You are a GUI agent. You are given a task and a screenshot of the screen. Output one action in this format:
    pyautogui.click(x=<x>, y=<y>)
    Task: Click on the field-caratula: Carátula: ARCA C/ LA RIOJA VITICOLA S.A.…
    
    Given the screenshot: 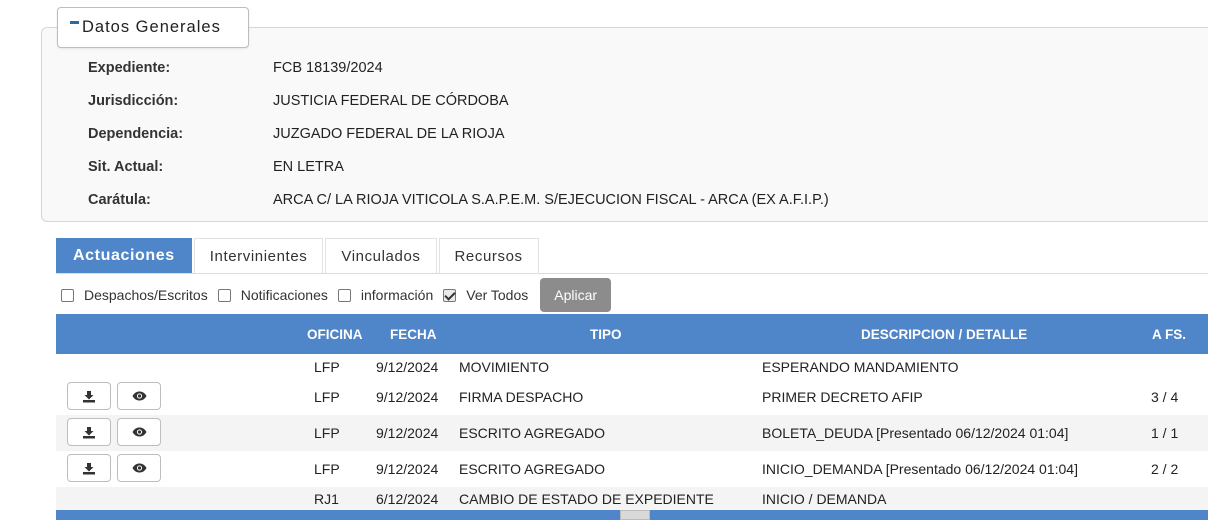 What is the action you would take?
    pyautogui.click(x=458, y=200)
    